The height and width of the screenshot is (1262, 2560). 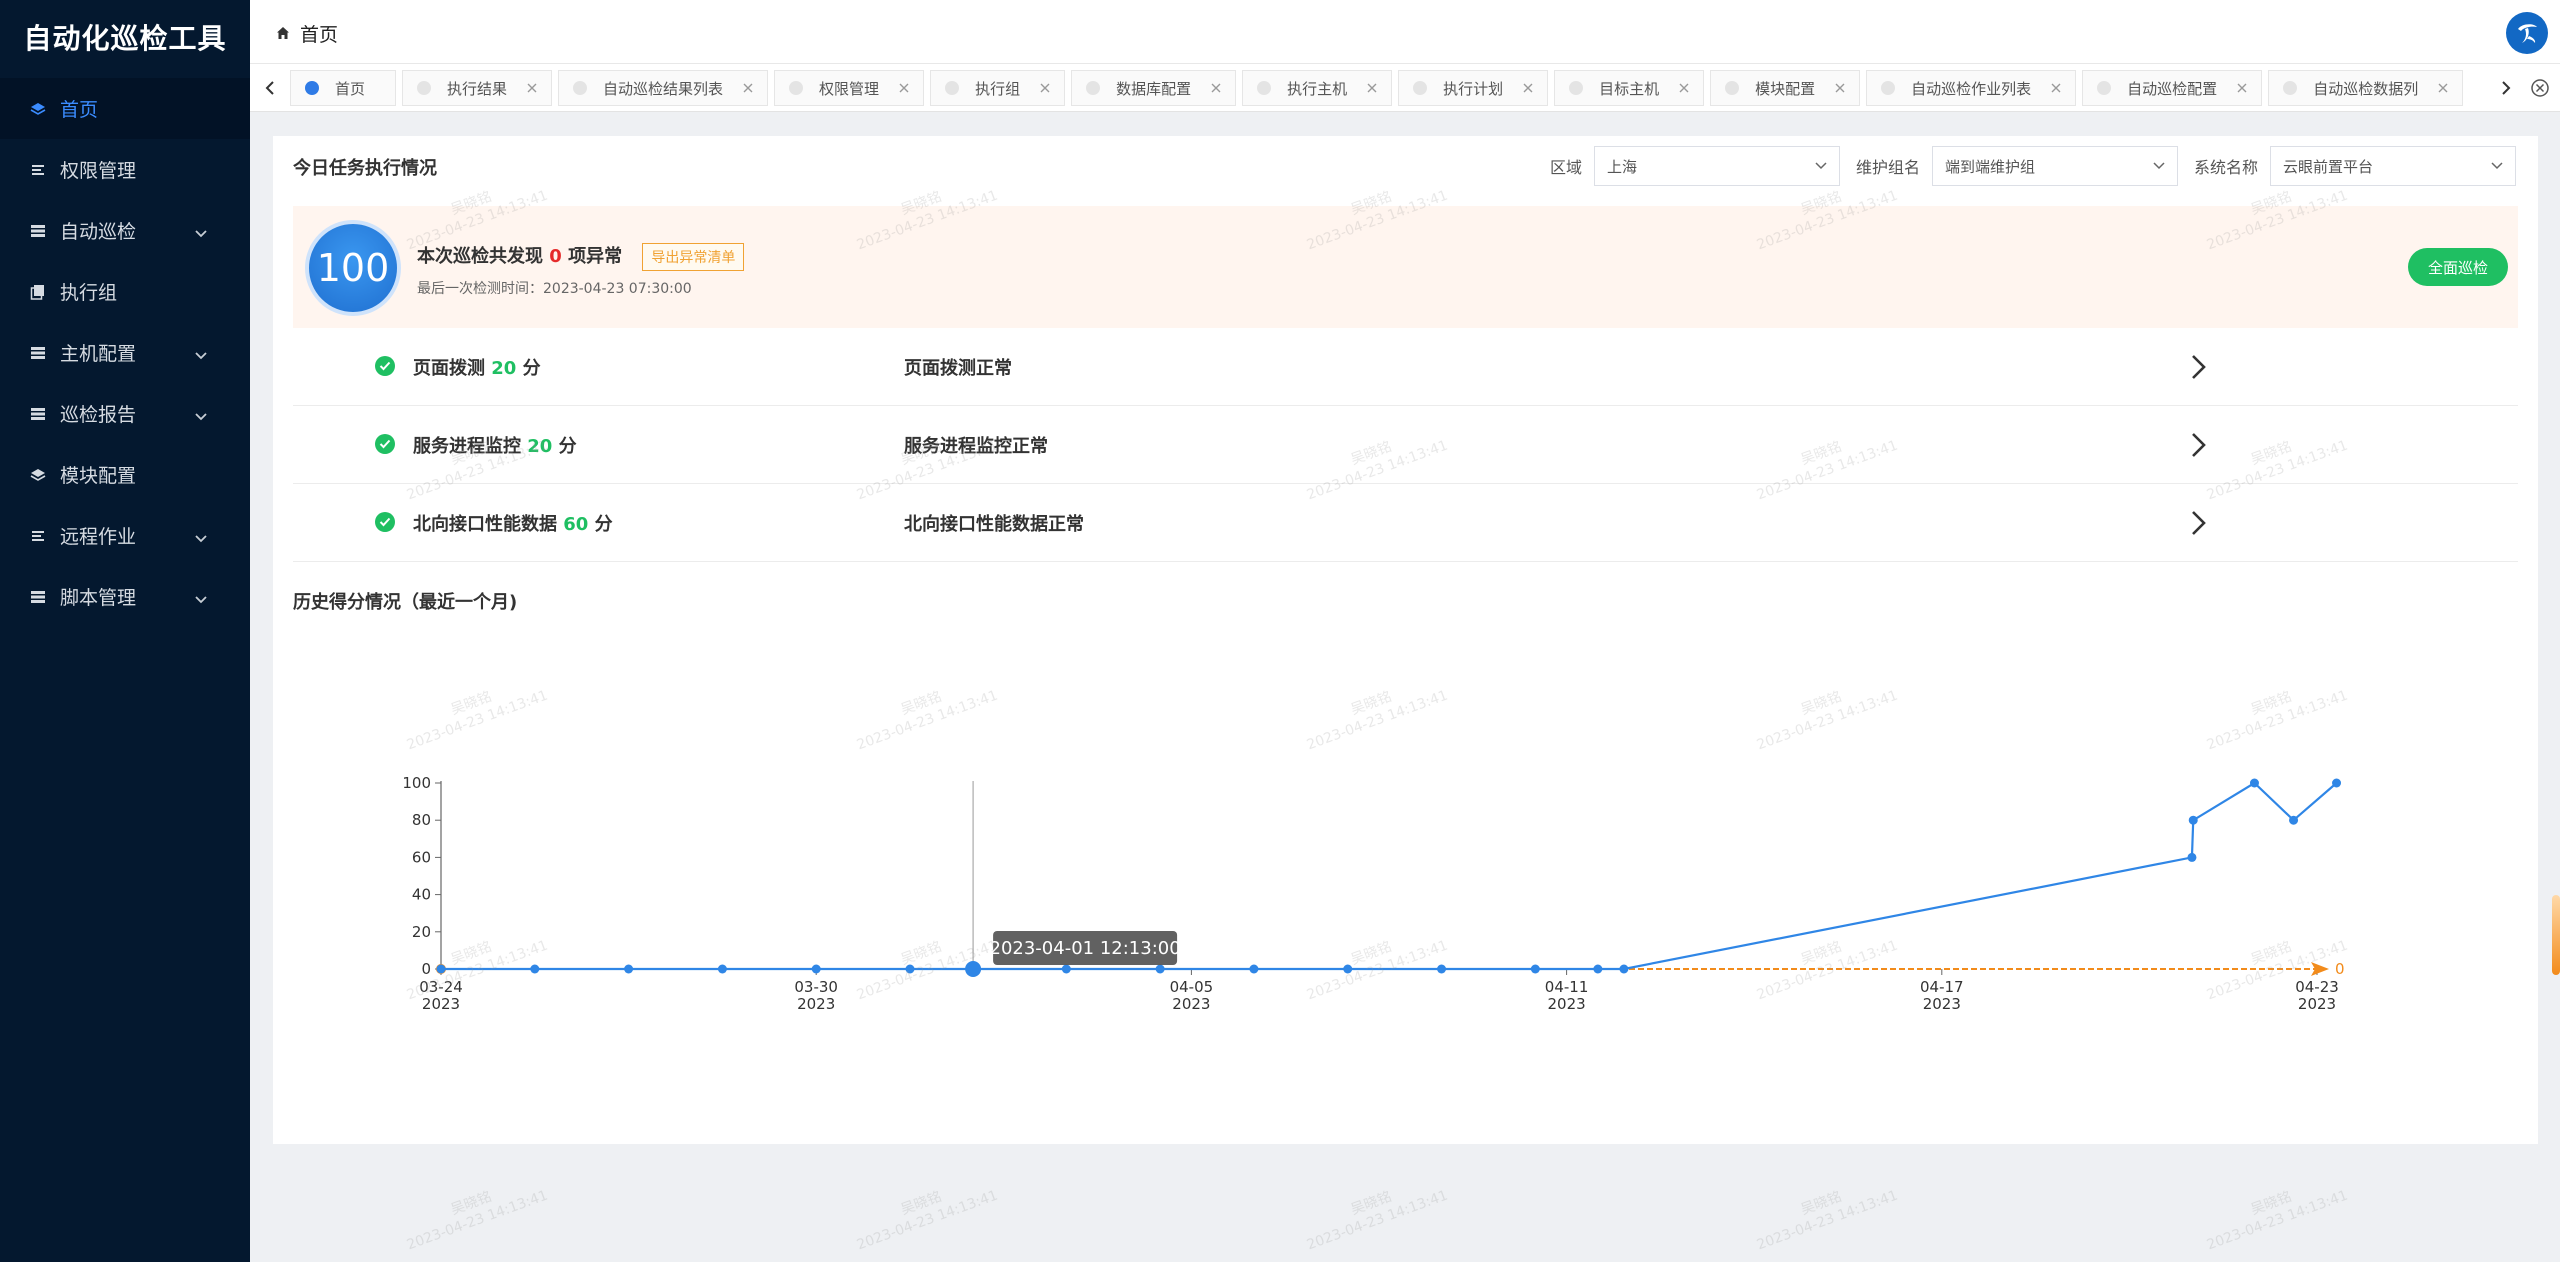 I want to click on export-issues-button: 导出异常清单, so click(x=693, y=257).